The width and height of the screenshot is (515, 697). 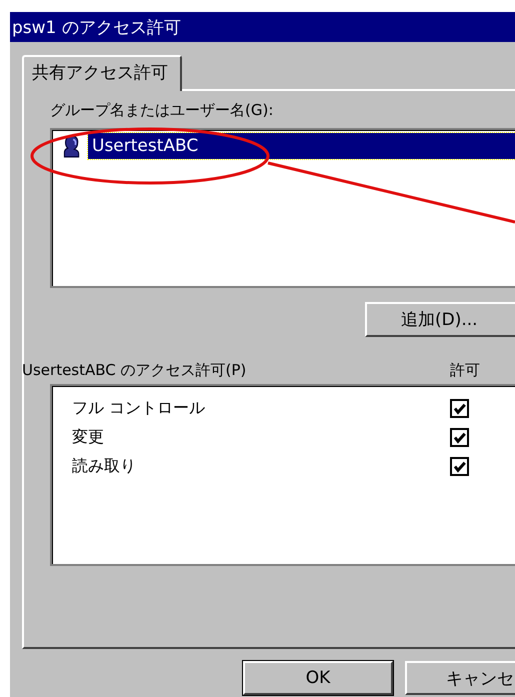 I want to click on allow-column-header: 許可, so click(x=465, y=370).